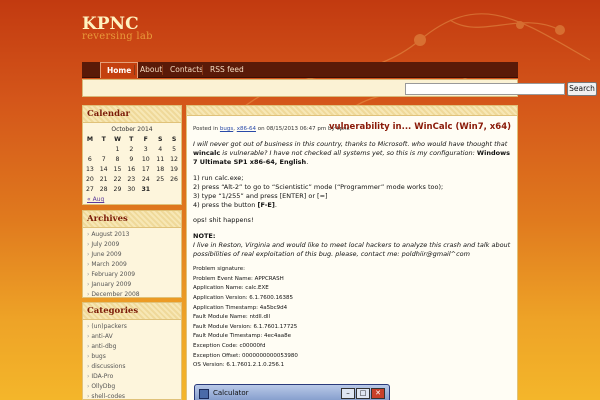  I want to click on post-step-end: ., so click(275, 205).